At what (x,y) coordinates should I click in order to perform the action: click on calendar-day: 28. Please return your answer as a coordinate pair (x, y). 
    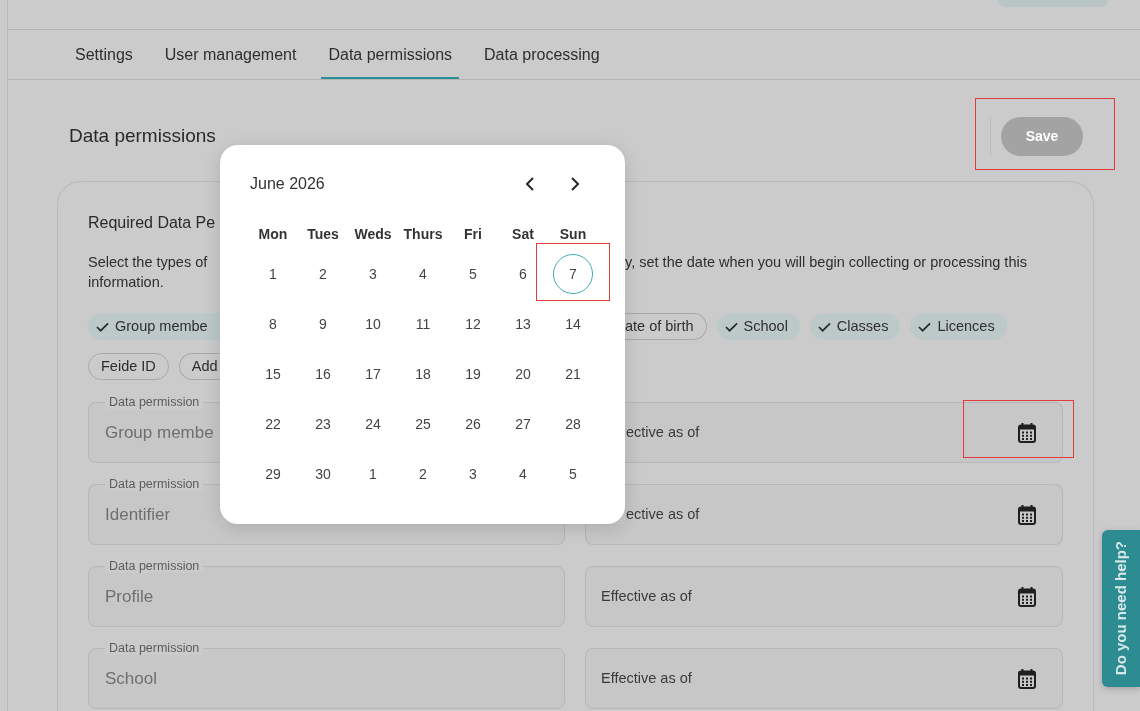
    Looking at the image, I should click on (573, 424).